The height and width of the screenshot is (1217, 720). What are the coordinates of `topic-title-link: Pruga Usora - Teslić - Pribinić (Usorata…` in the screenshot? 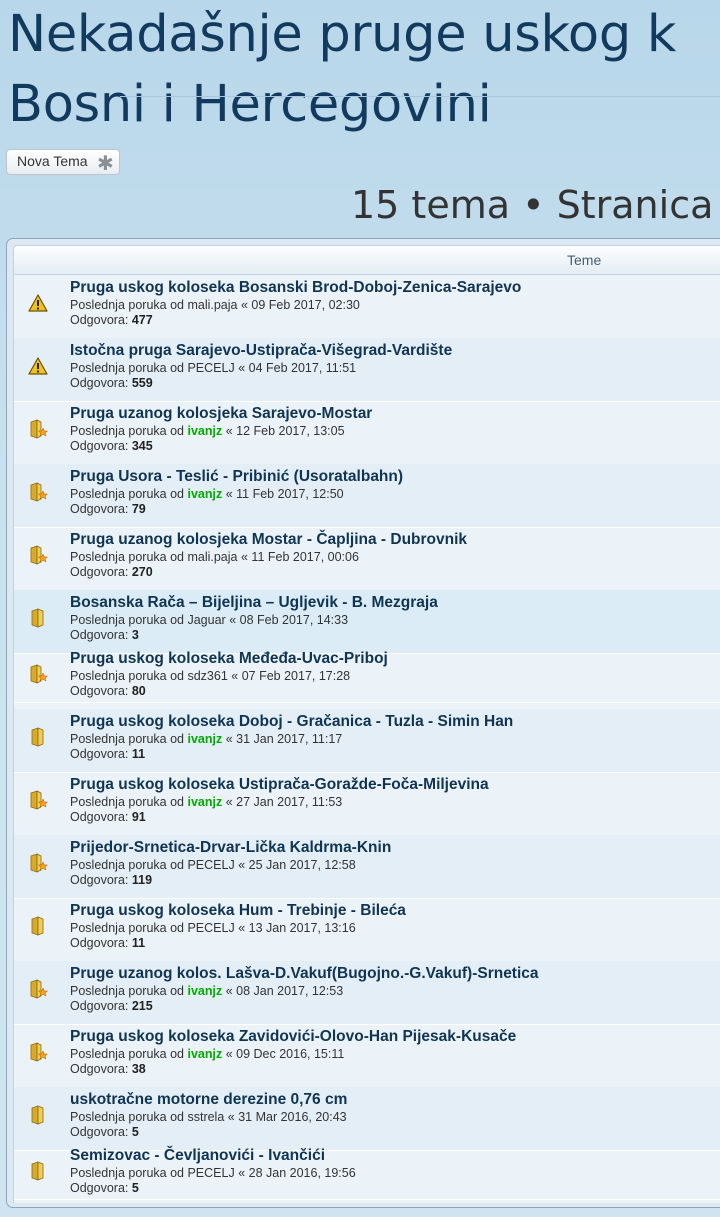 It's located at (236, 477).